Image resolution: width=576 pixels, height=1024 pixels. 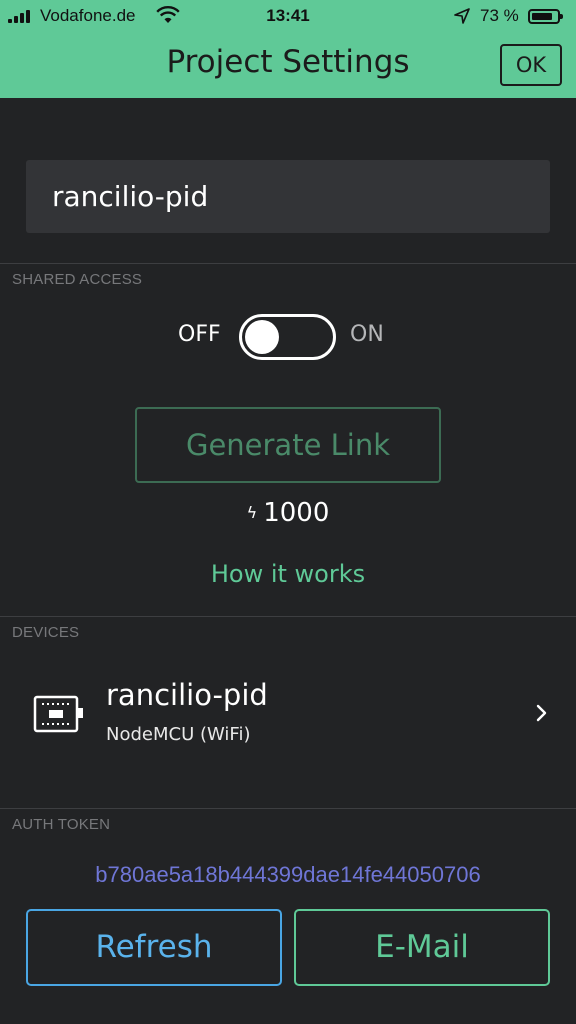 I want to click on energy-cost: ϟ 1000, so click(x=288, y=513).